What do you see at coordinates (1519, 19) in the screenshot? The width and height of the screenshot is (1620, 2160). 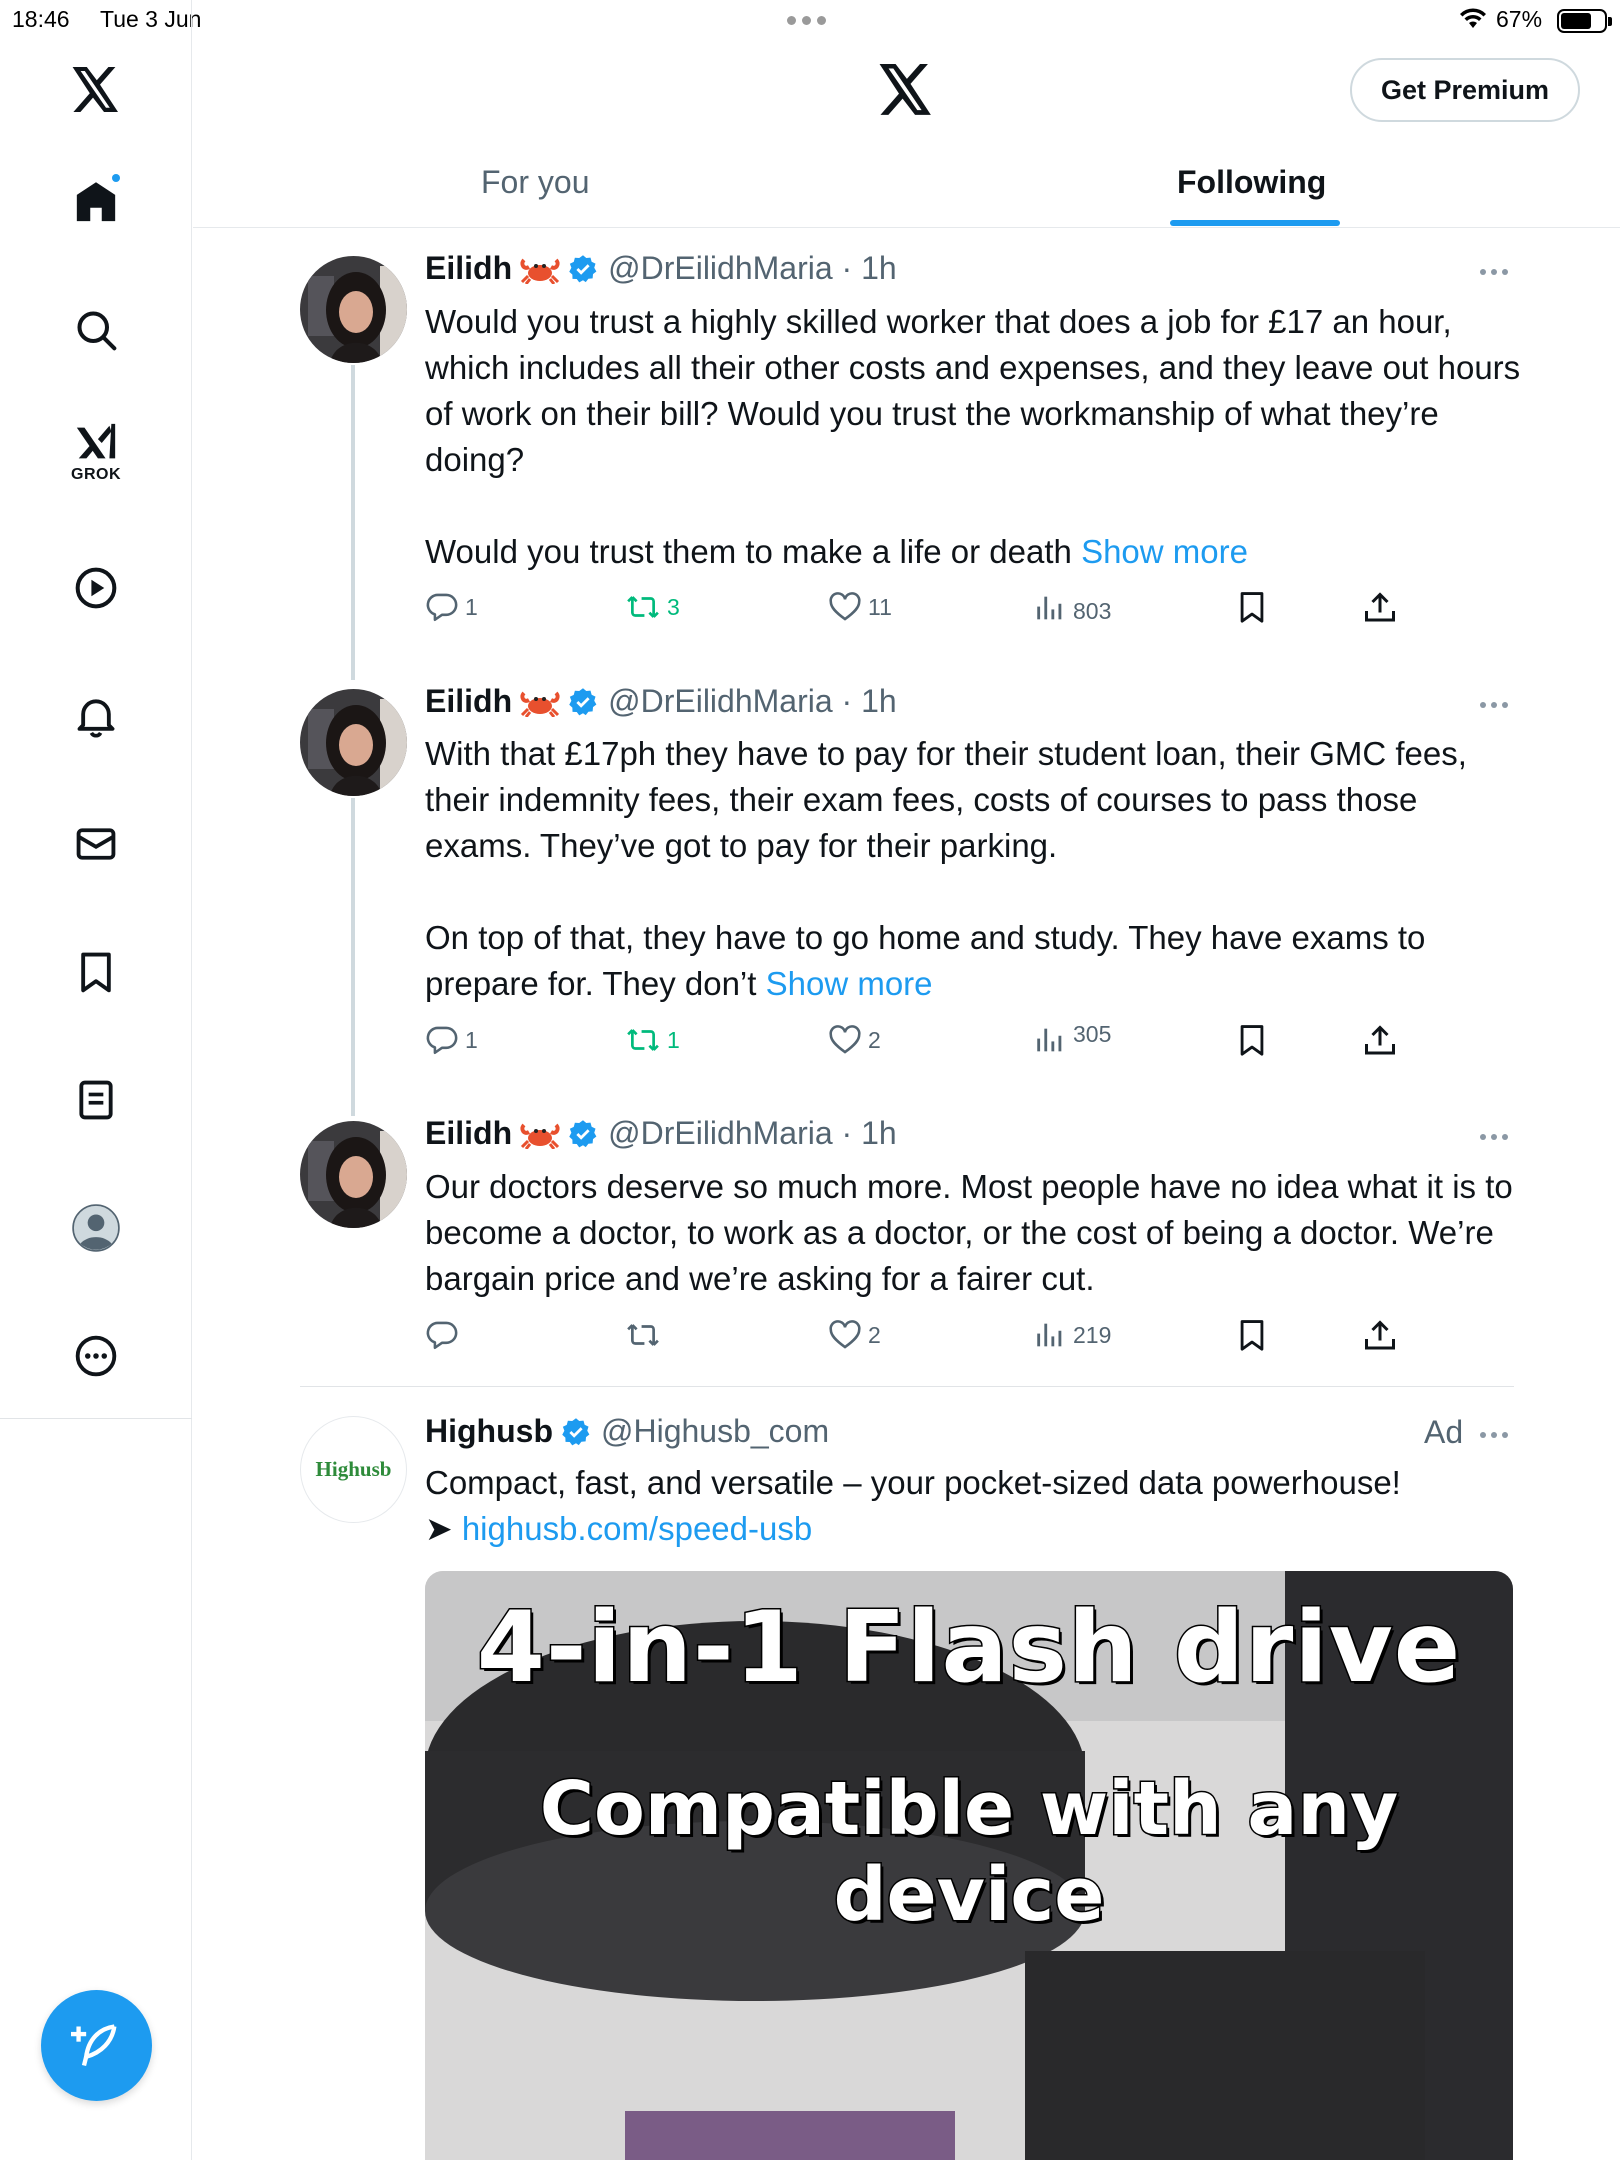 I see `battery-percent: 67%` at bounding box center [1519, 19].